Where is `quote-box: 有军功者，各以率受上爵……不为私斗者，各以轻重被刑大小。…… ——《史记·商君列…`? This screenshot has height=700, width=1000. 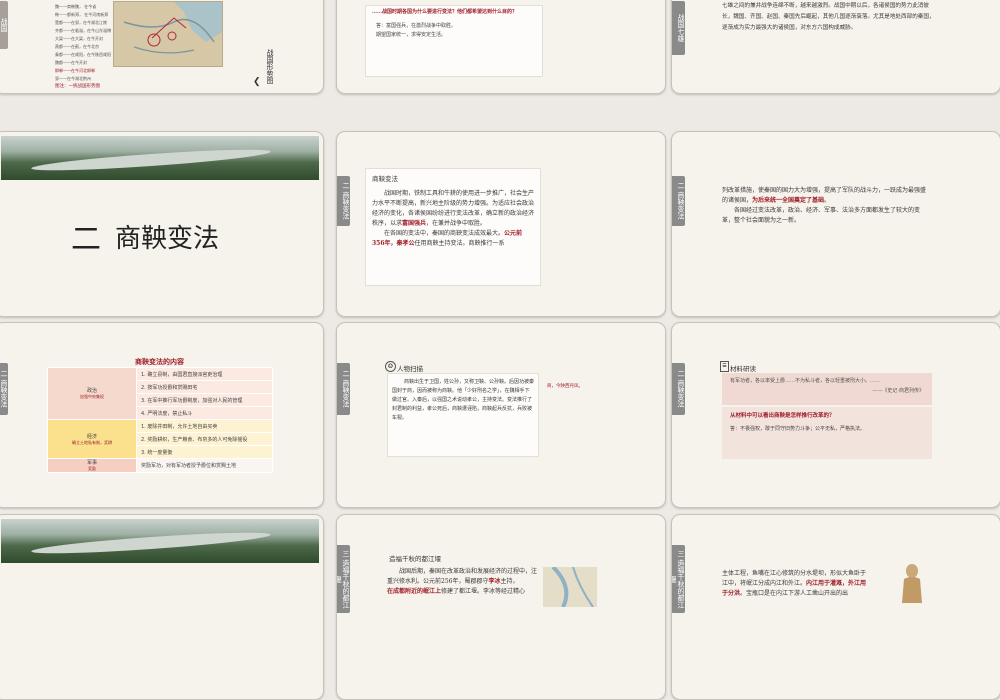 quote-box: 有军功者，各以率受上爵……不为私斗者，各以轻重被刑大小。…… ——《史记·商君列… is located at coordinates (827, 389).